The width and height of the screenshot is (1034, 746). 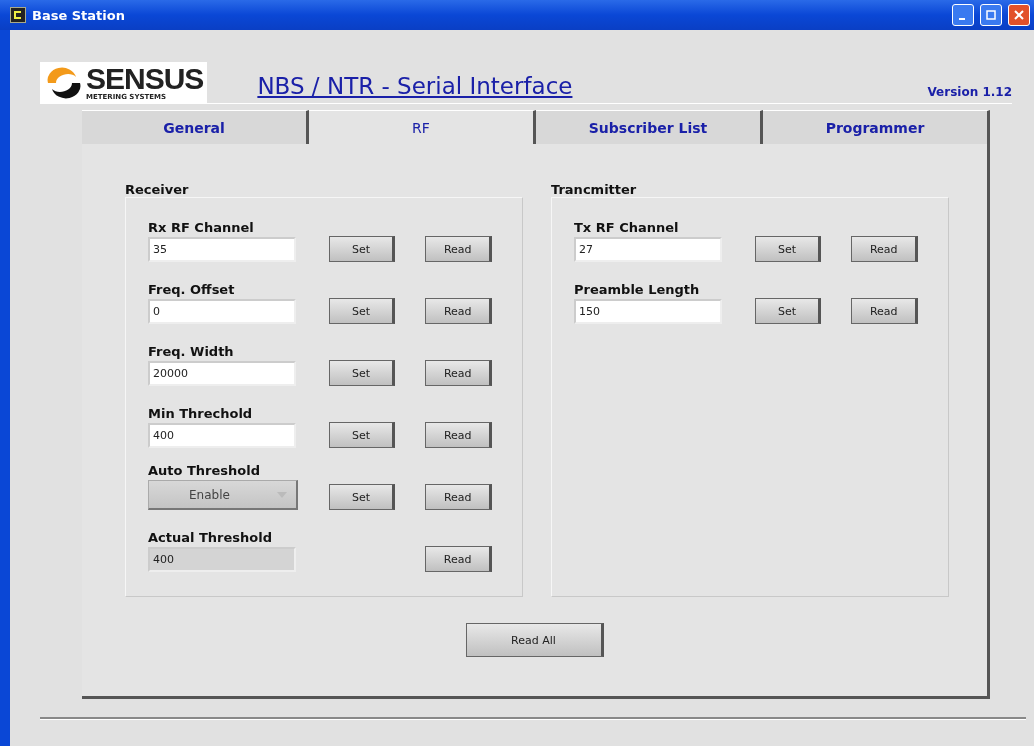 I want to click on group-title: Trancmitter, so click(x=594, y=189).